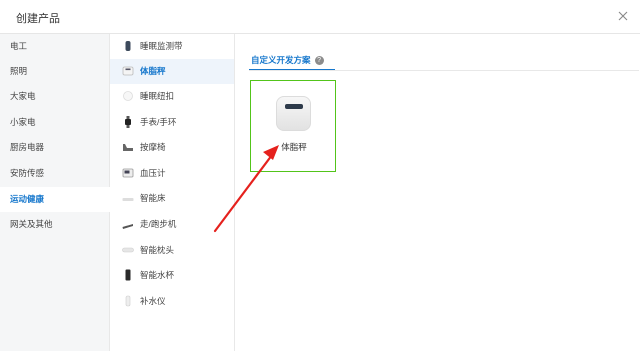 The image size is (640, 351). I want to click on tab-label: 自定义开发方案, so click(281, 60).